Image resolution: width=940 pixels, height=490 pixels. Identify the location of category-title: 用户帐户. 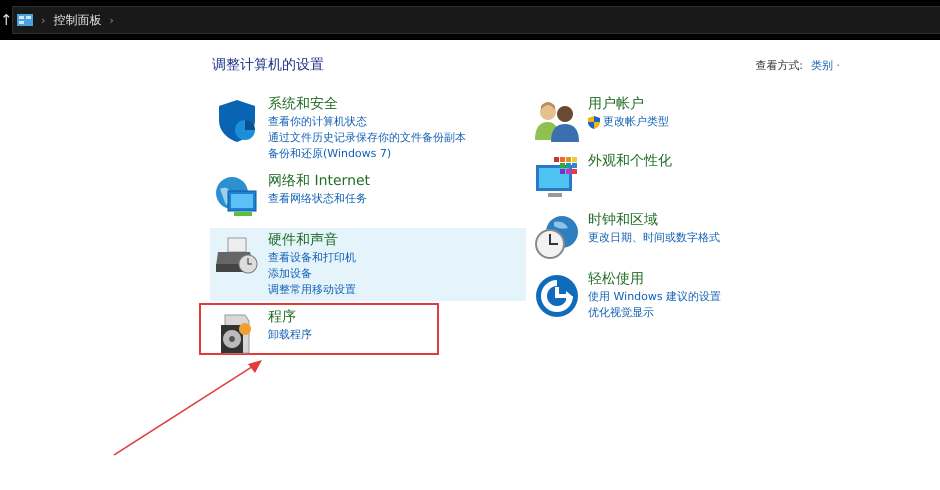
(628, 104).